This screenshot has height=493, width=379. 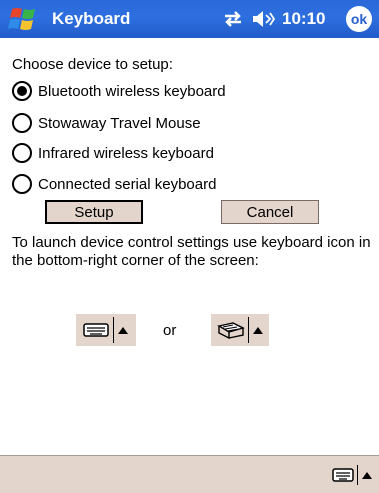 I want to click on cancel-button: Cancel, so click(x=270, y=212).